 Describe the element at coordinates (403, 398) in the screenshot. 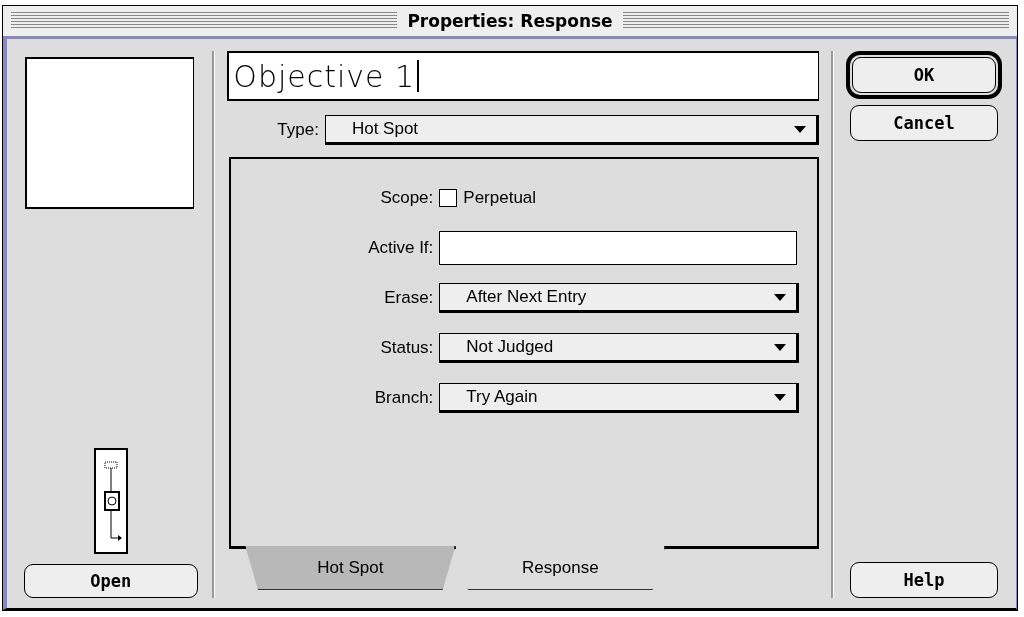

I see `field-label: Branch:` at that location.